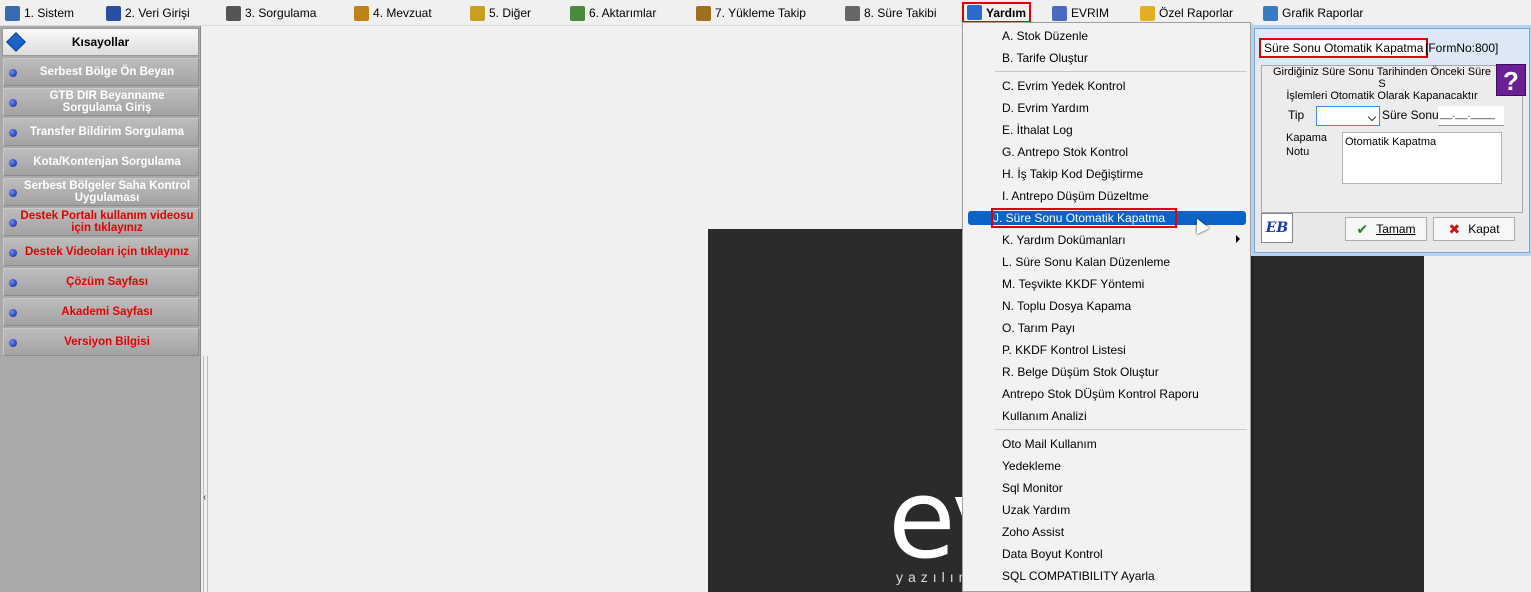 This screenshot has width=1531, height=592. I want to click on shortcuts-header: Kısayollar, so click(100, 42).